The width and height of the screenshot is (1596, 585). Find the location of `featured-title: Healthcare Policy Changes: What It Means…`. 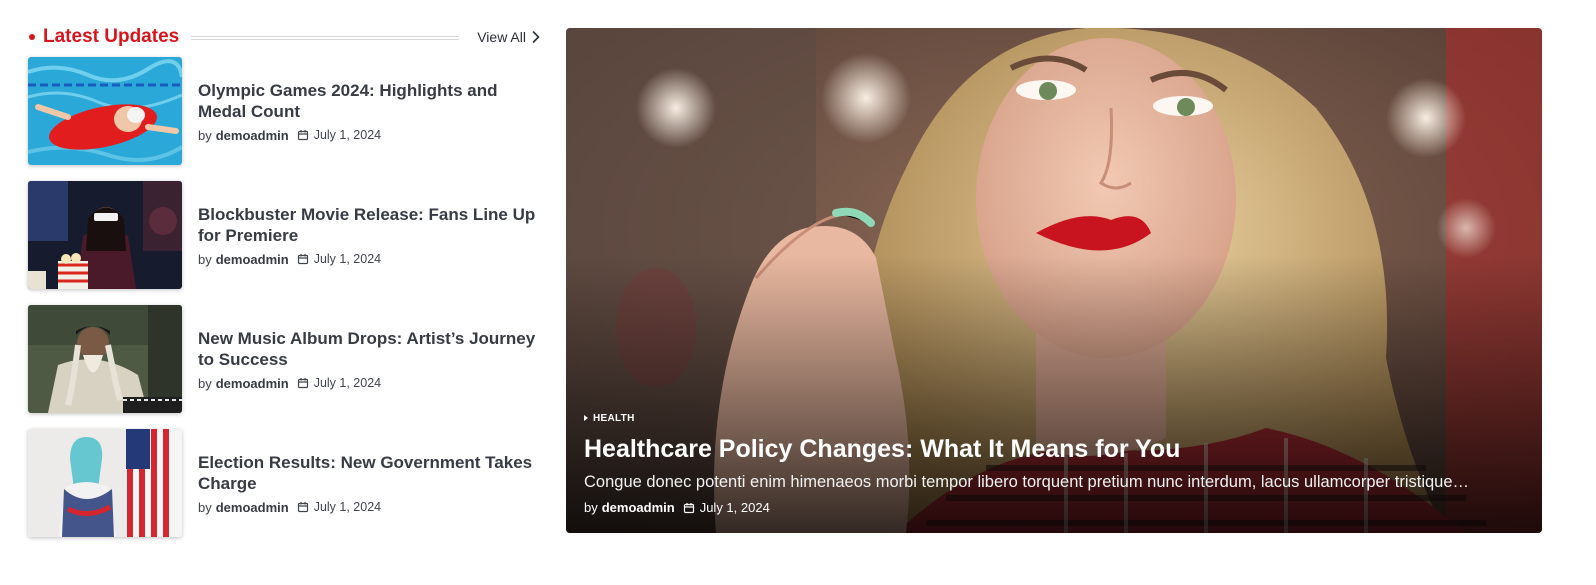

featured-title: Healthcare Policy Changes: What It Means… is located at coordinates (1043, 449).